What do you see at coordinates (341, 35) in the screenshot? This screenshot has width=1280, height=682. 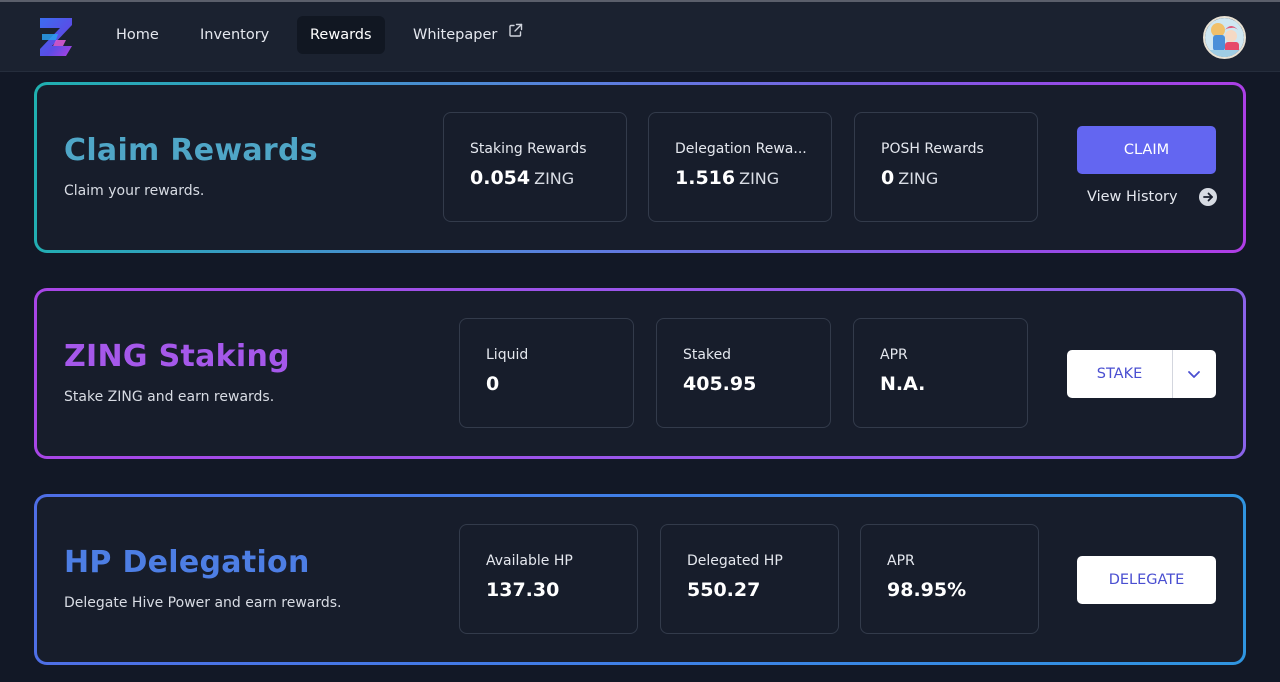 I see `nav-rewards: Rewards` at bounding box center [341, 35].